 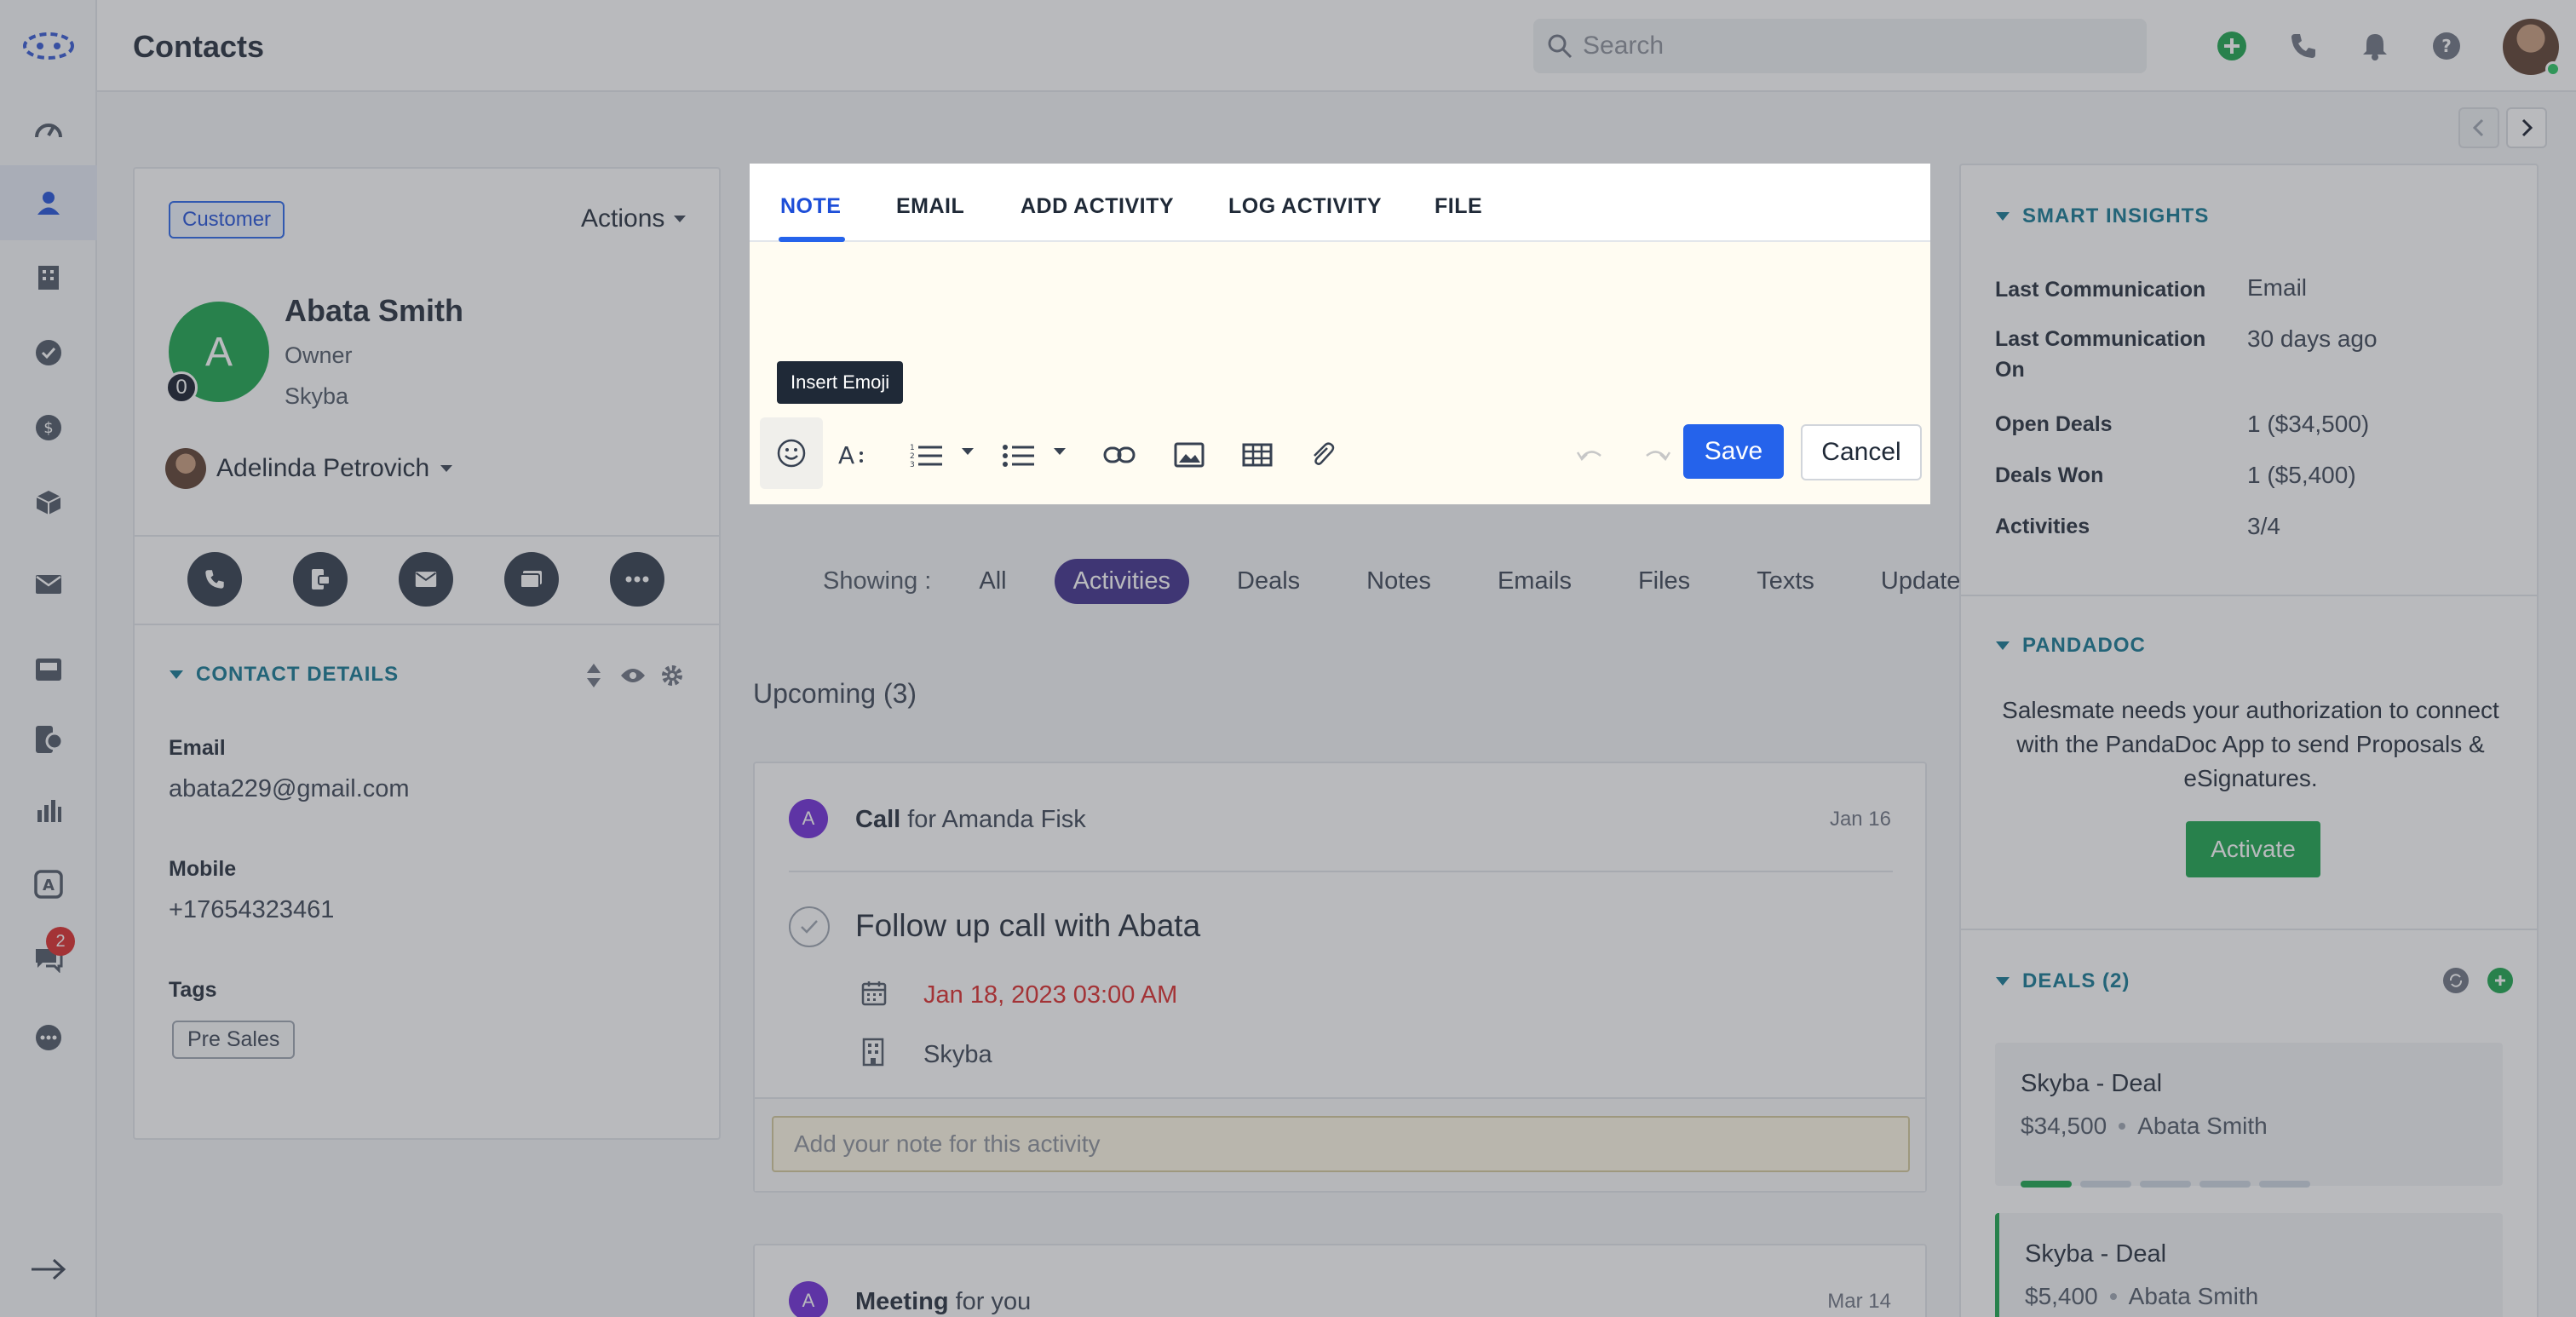 I want to click on help-question-icon: ?, so click(x=2447, y=46).